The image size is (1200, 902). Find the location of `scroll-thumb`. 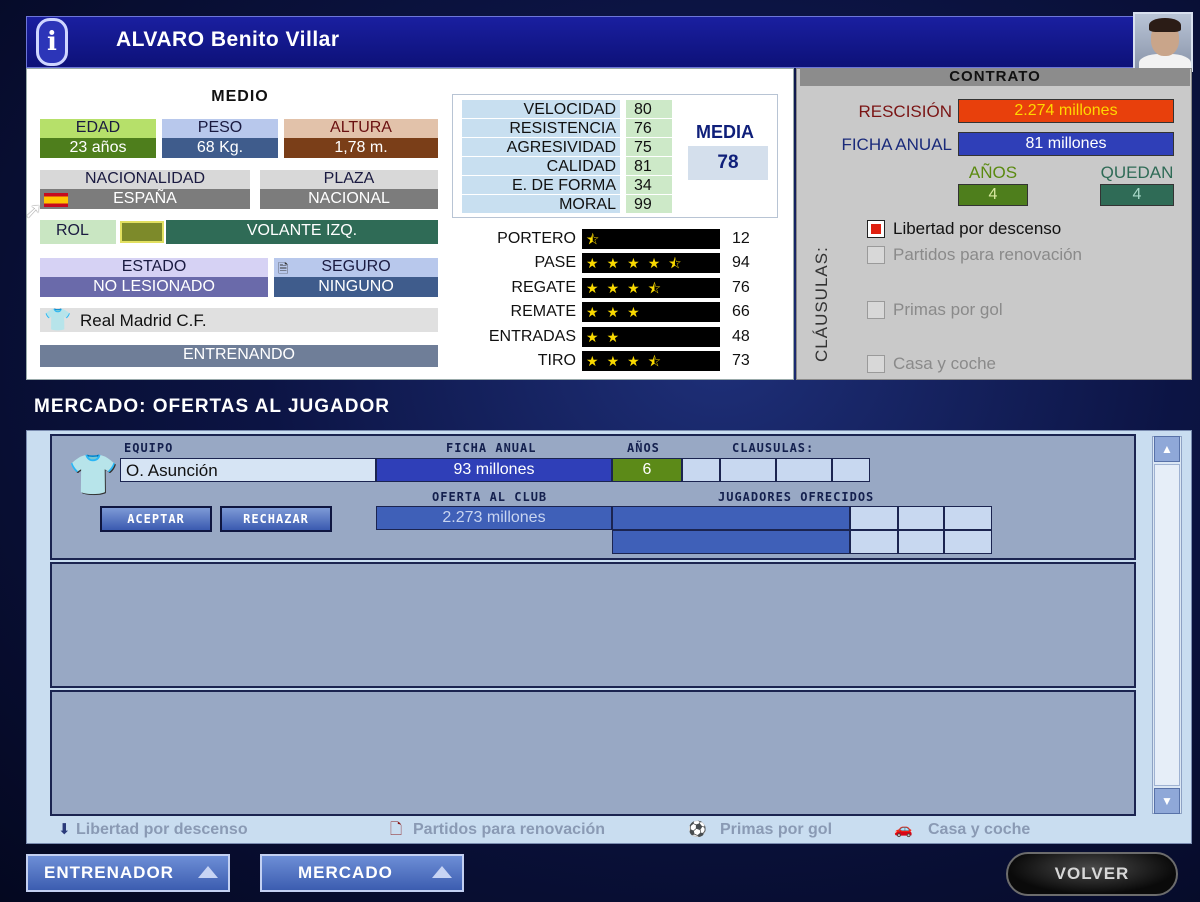

scroll-thumb is located at coordinates (1167, 625).